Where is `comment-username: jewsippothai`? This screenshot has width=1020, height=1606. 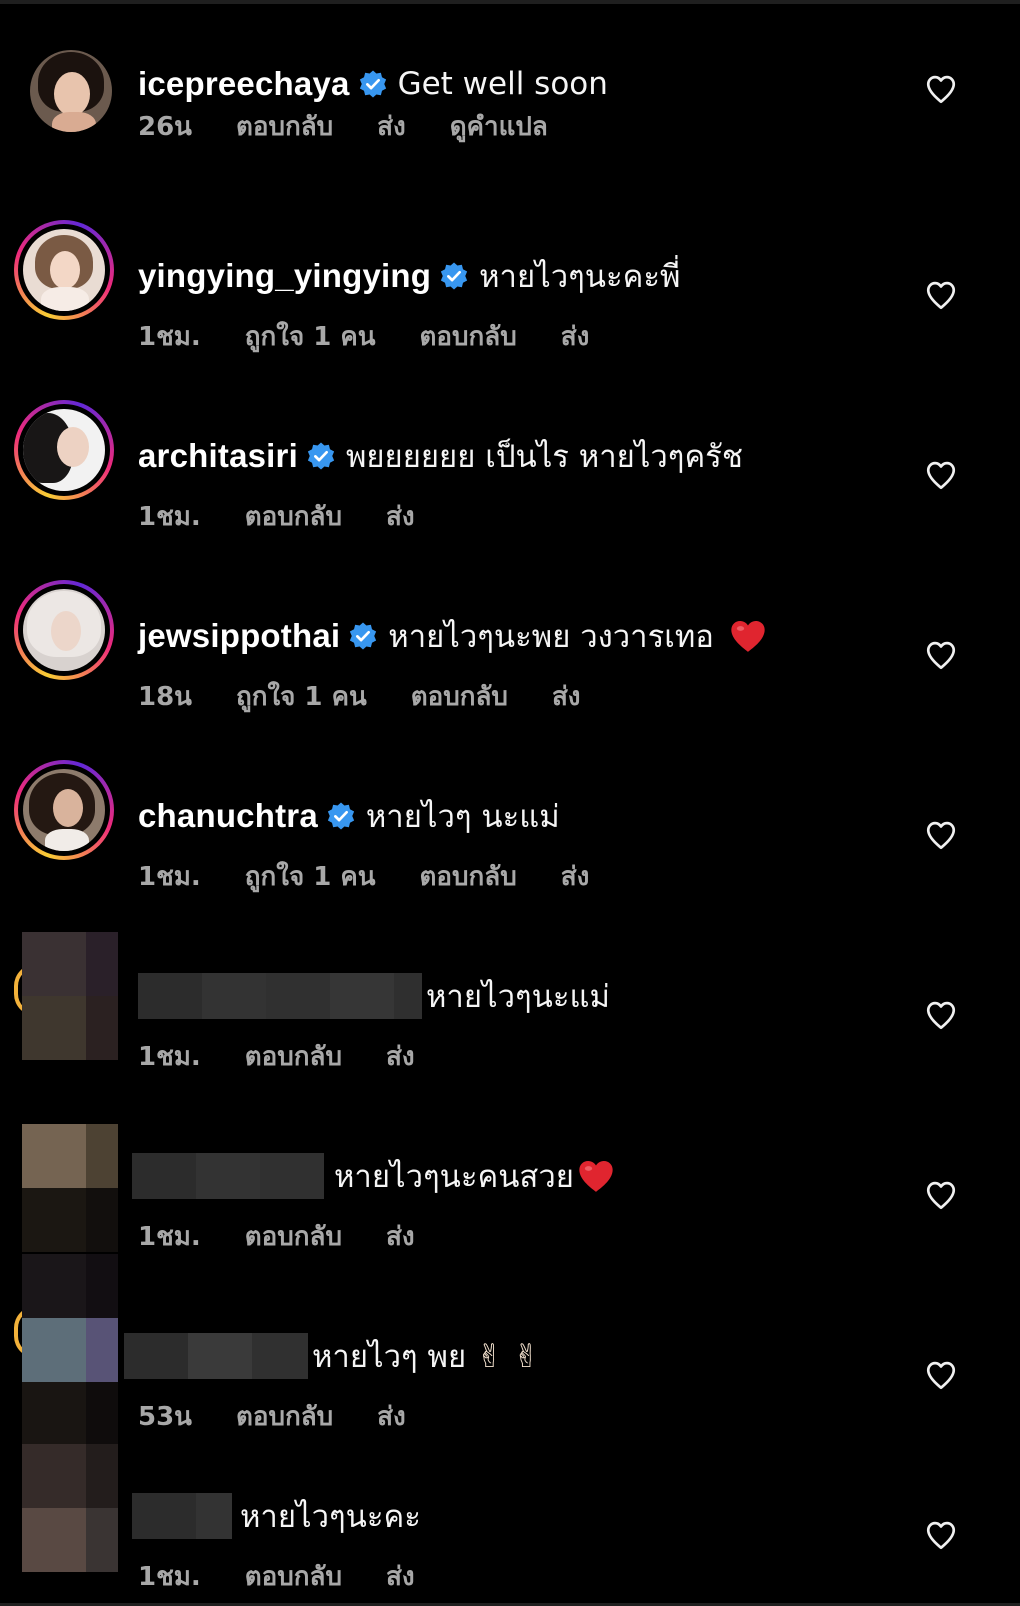 comment-username: jewsippothai is located at coordinates (239, 636).